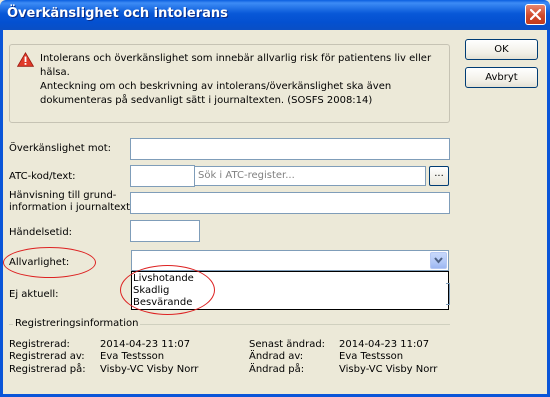  I want to click on event-time-input, so click(165, 231).